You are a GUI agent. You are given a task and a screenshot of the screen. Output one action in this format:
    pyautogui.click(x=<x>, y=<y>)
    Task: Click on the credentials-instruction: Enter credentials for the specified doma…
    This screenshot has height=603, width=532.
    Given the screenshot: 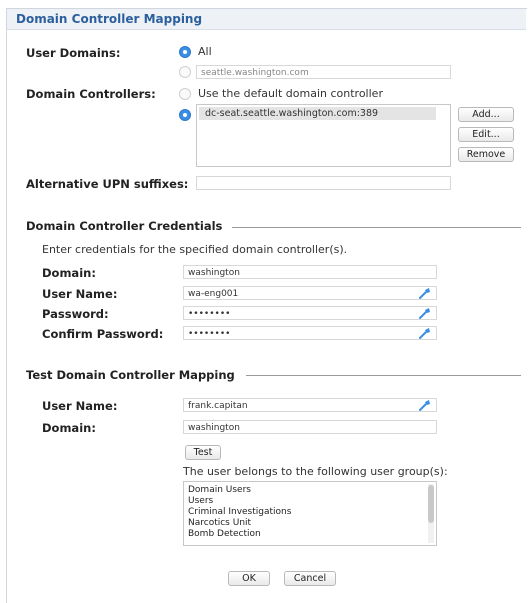 What is the action you would take?
    pyautogui.click(x=195, y=249)
    